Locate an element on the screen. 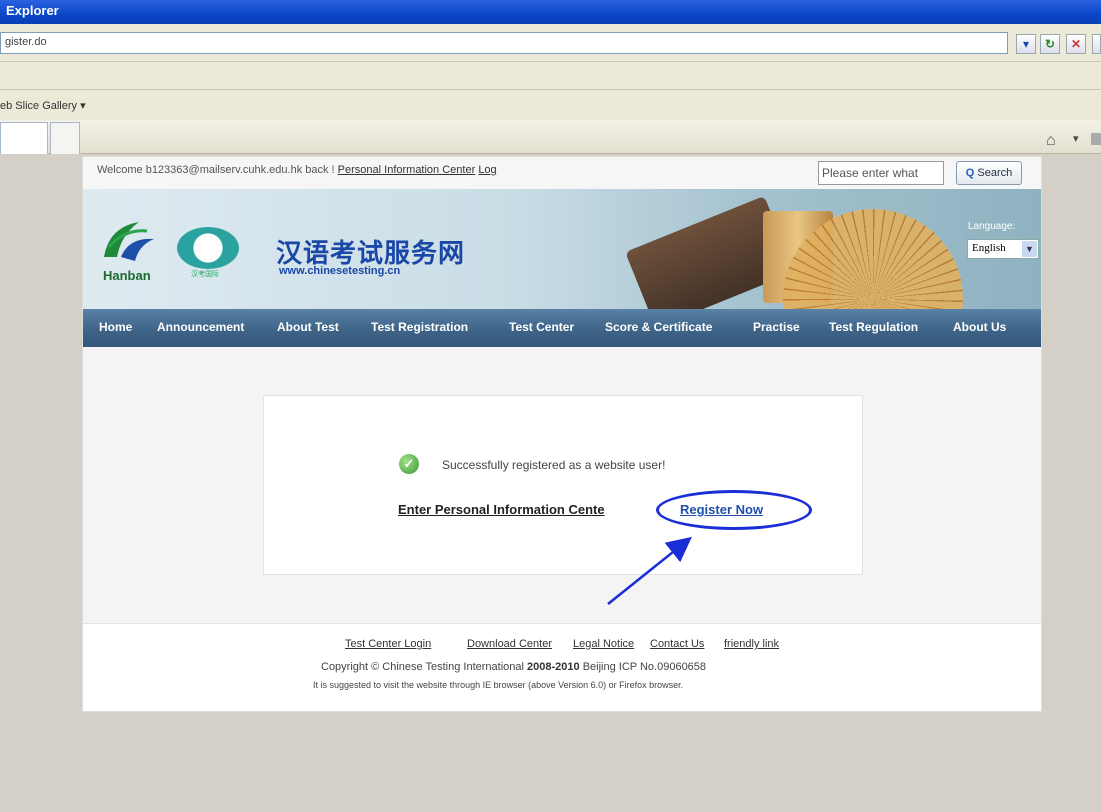 Image resolution: width=1101 pixels, height=812 pixels. nav-practise: Practise is located at coordinates (776, 327).